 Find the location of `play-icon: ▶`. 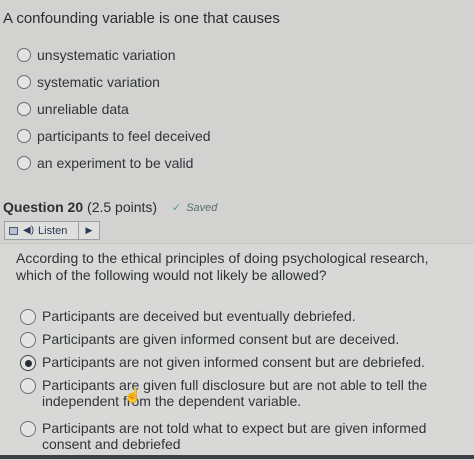

play-icon: ▶ is located at coordinates (88, 230).